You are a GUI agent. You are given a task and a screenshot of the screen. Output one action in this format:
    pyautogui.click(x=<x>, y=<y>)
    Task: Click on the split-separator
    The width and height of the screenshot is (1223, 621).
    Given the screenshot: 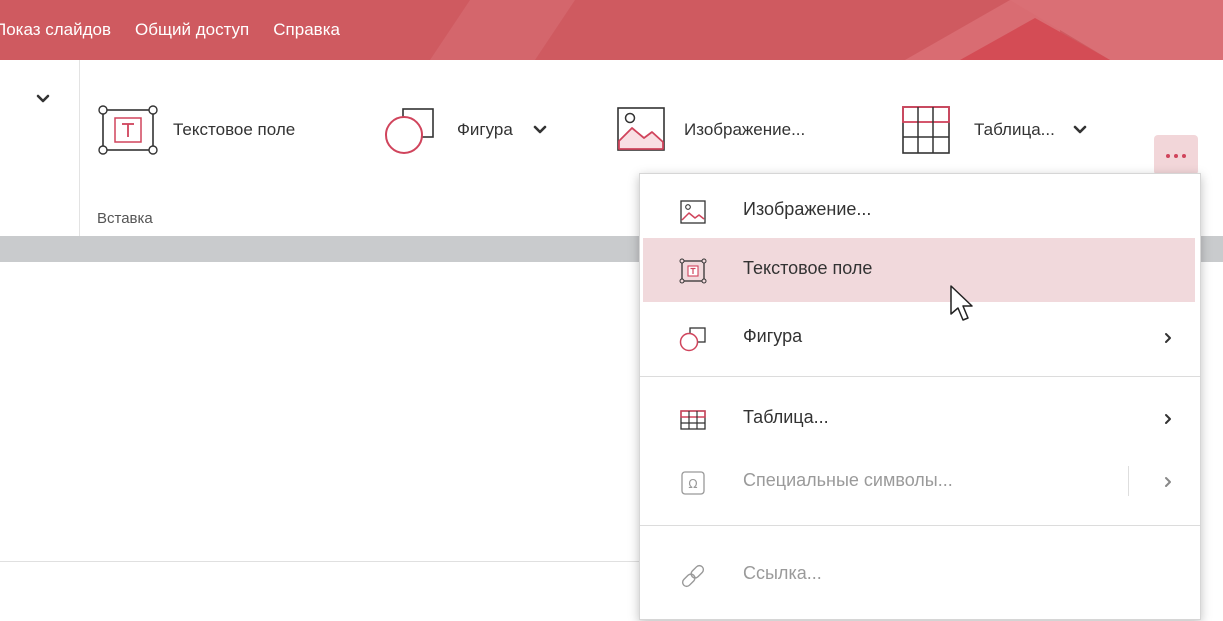 What is the action you would take?
    pyautogui.click(x=1128, y=481)
    